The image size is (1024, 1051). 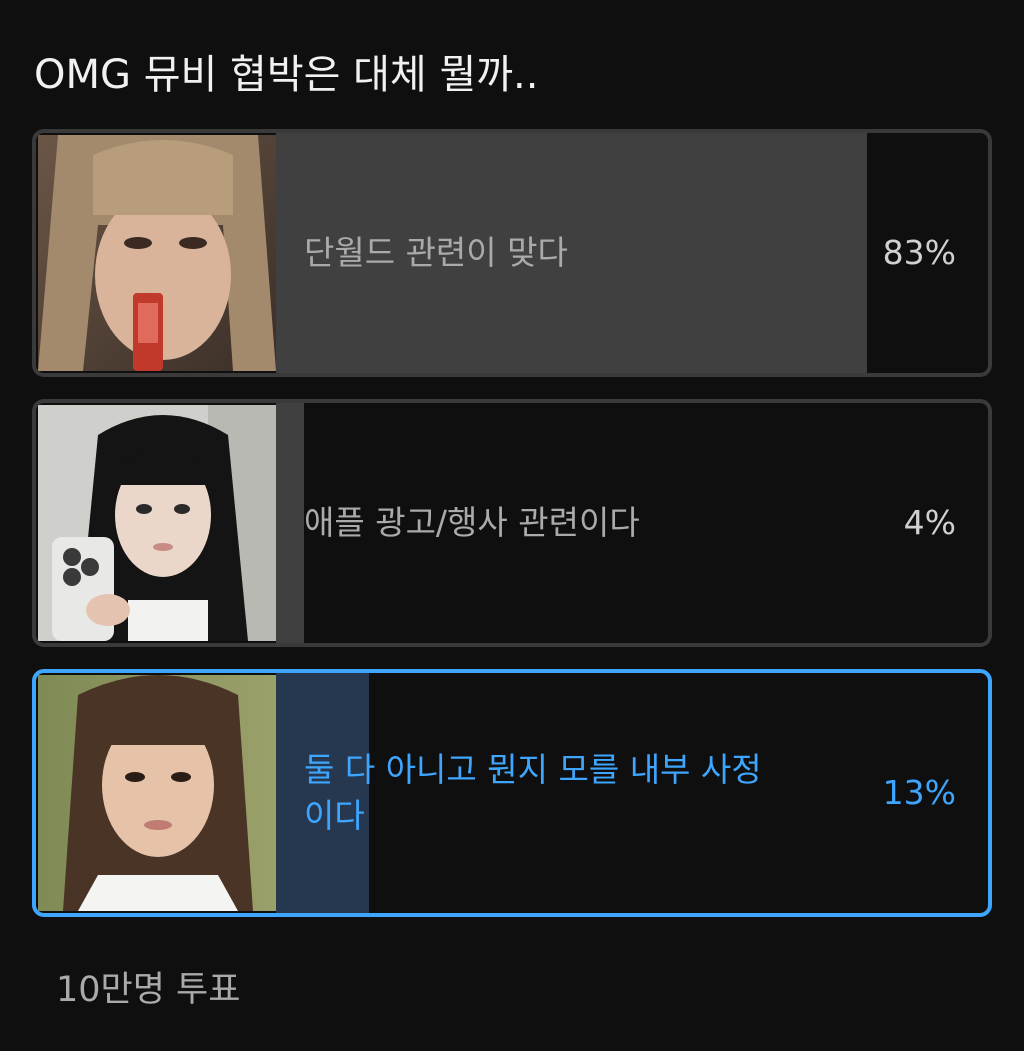 What do you see at coordinates (533, 792) in the screenshot?
I see `option-label: 둘 다 아니고 뭔지 모를 내부 사정이다` at bounding box center [533, 792].